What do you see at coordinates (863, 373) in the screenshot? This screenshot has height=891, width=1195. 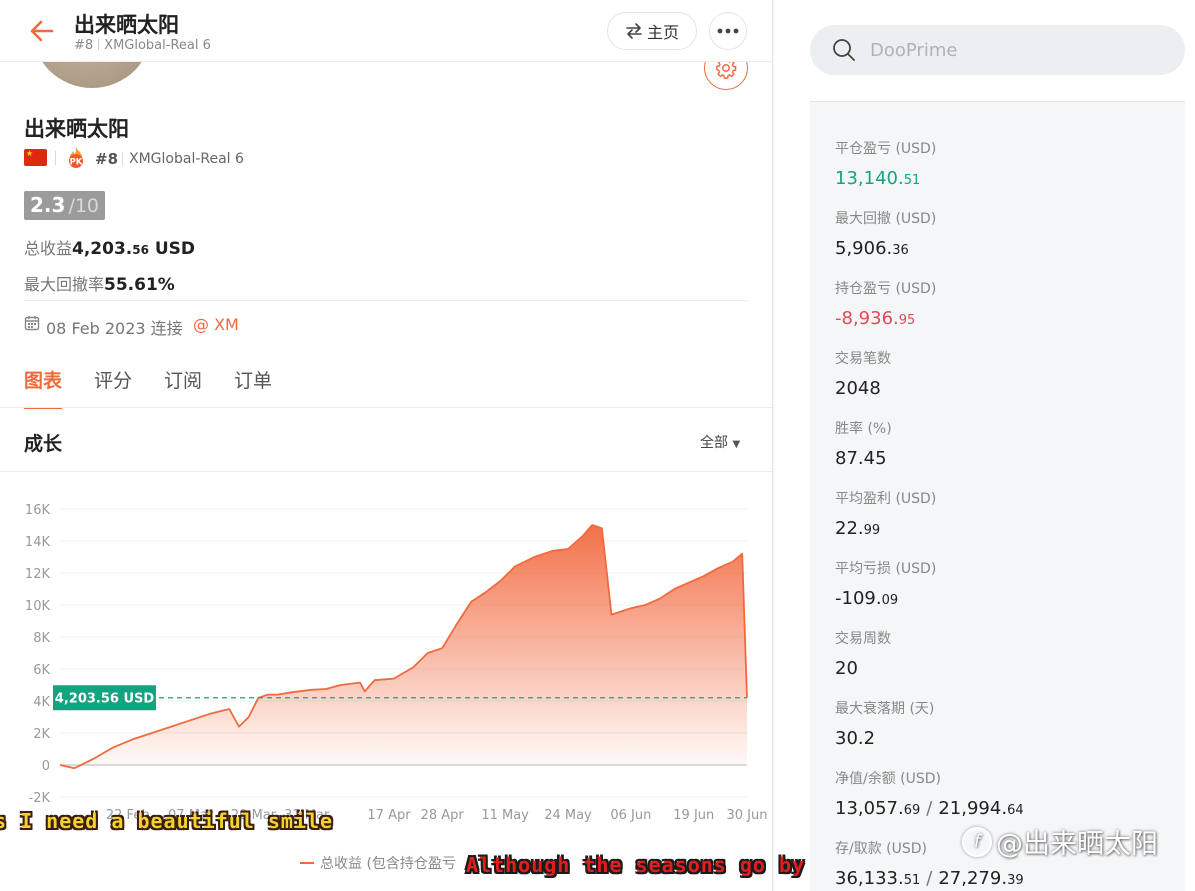 I see `stat-item: 交易笔数 2048` at bounding box center [863, 373].